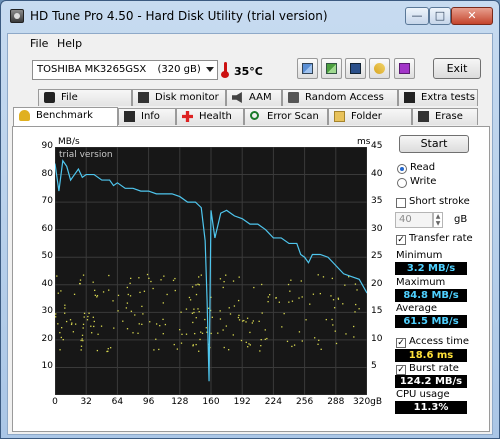 The image size is (500, 439). Describe the element at coordinates (286, 116) in the screenshot. I see `tab-error-scan: Error Scan` at that location.